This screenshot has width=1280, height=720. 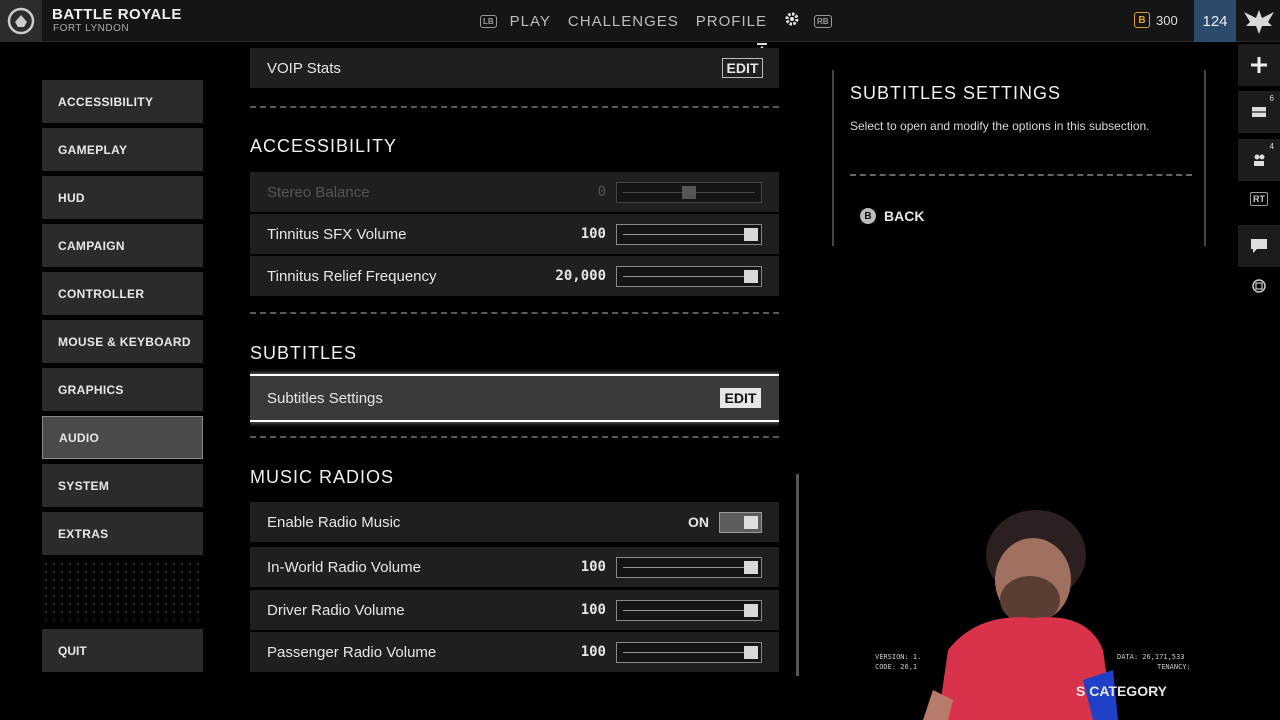 I want to click on menu-item-hud: HUD, so click(x=122, y=197).